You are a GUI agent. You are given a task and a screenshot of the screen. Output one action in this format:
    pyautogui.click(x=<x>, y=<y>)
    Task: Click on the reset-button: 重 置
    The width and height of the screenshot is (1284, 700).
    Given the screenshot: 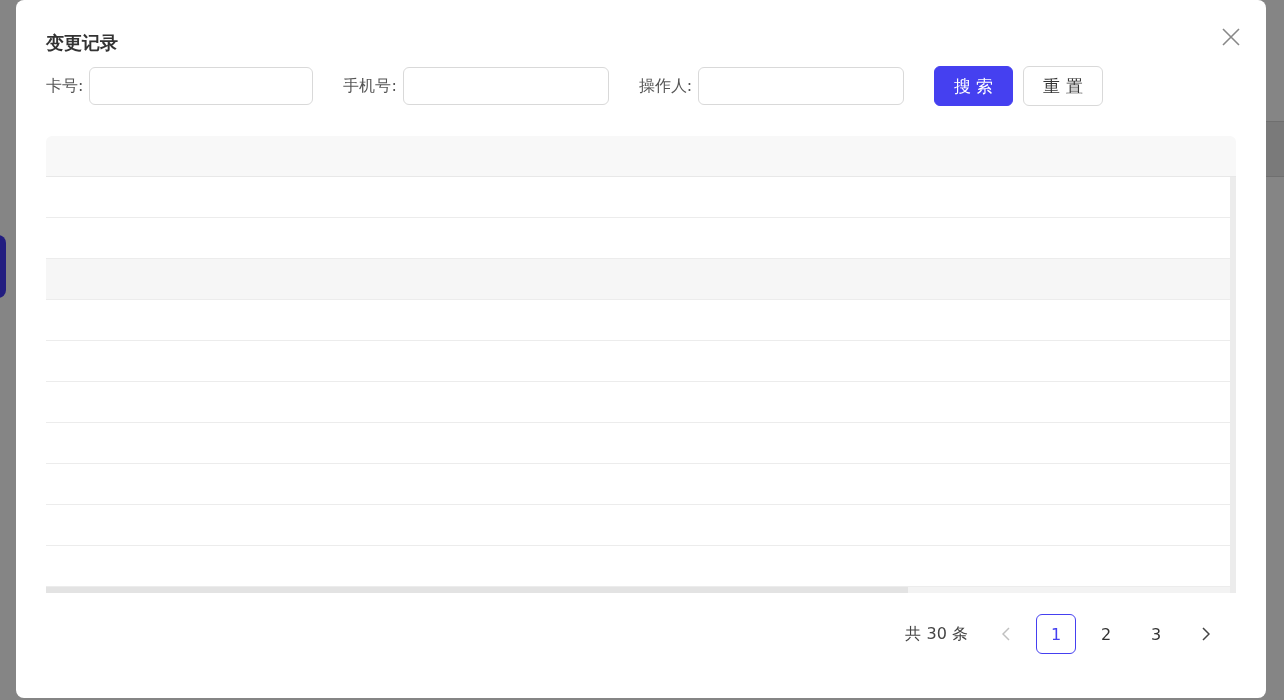 What is the action you would take?
    pyautogui.click(x=1063, y=86)
    